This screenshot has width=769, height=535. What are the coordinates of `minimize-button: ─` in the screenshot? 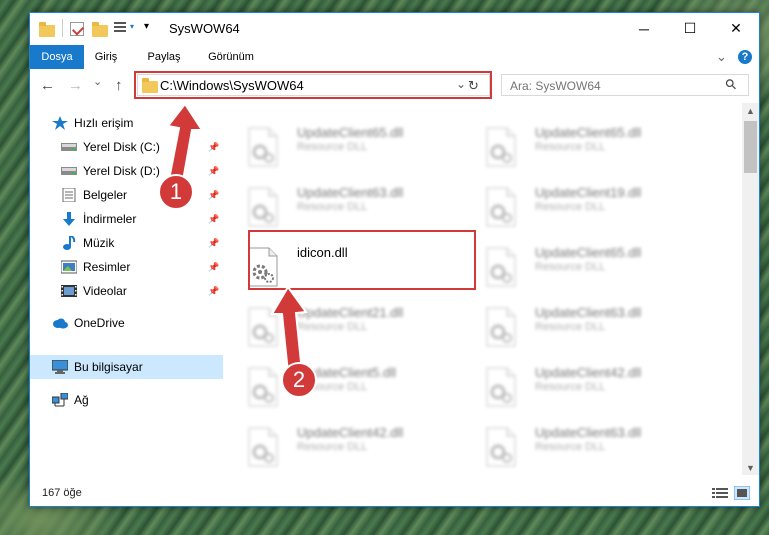 It's located at (644, 28).